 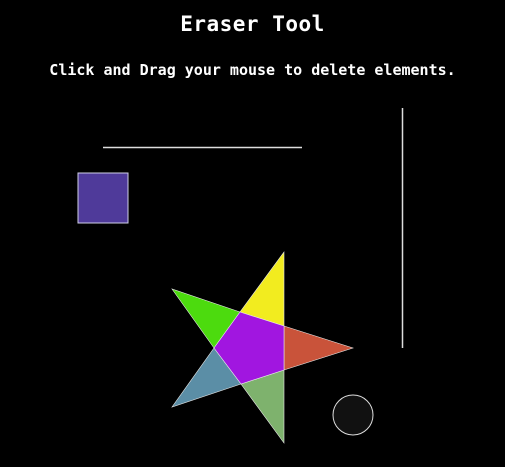 I want to click on circle-element, so click(x=353, y=415).